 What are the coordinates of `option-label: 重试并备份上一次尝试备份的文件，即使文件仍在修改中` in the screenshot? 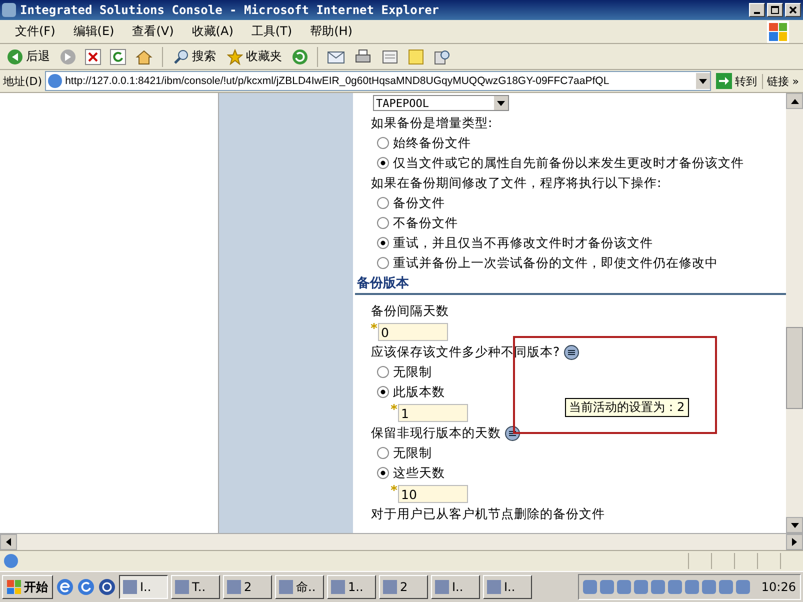 It's located at (555, 263).